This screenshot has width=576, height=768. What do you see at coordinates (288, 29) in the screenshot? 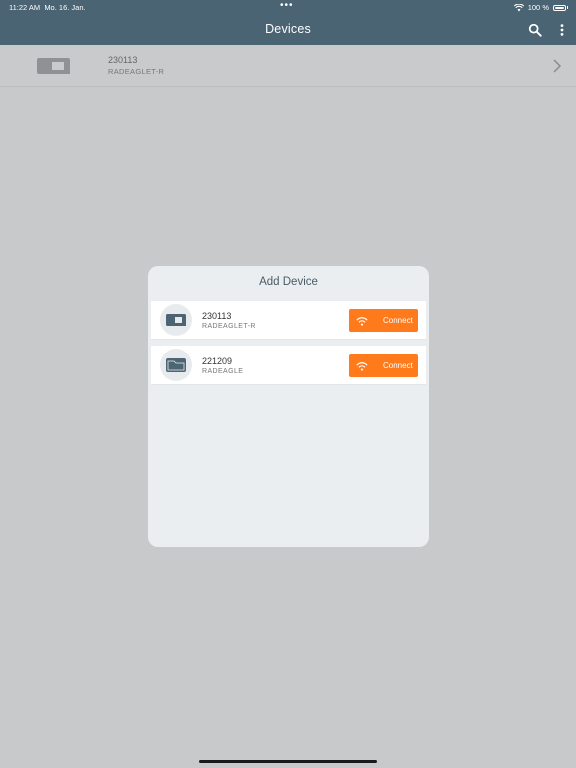
I see `page-title: Devices` at bounding box center [288, 29].